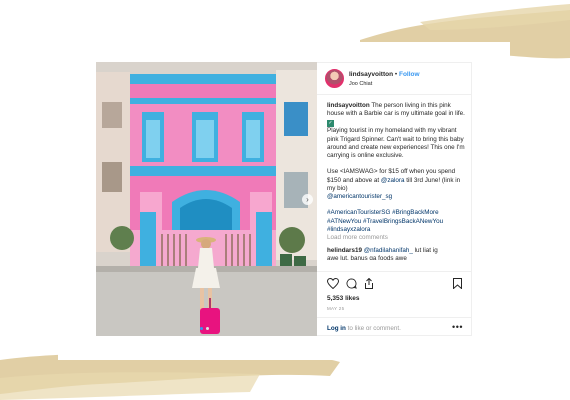 The width and height of the screenshot is (570, 400). Describe the element at coordinates (371, 74) in the screenshot. I see `username-link: lindsayvoitton` at that location.